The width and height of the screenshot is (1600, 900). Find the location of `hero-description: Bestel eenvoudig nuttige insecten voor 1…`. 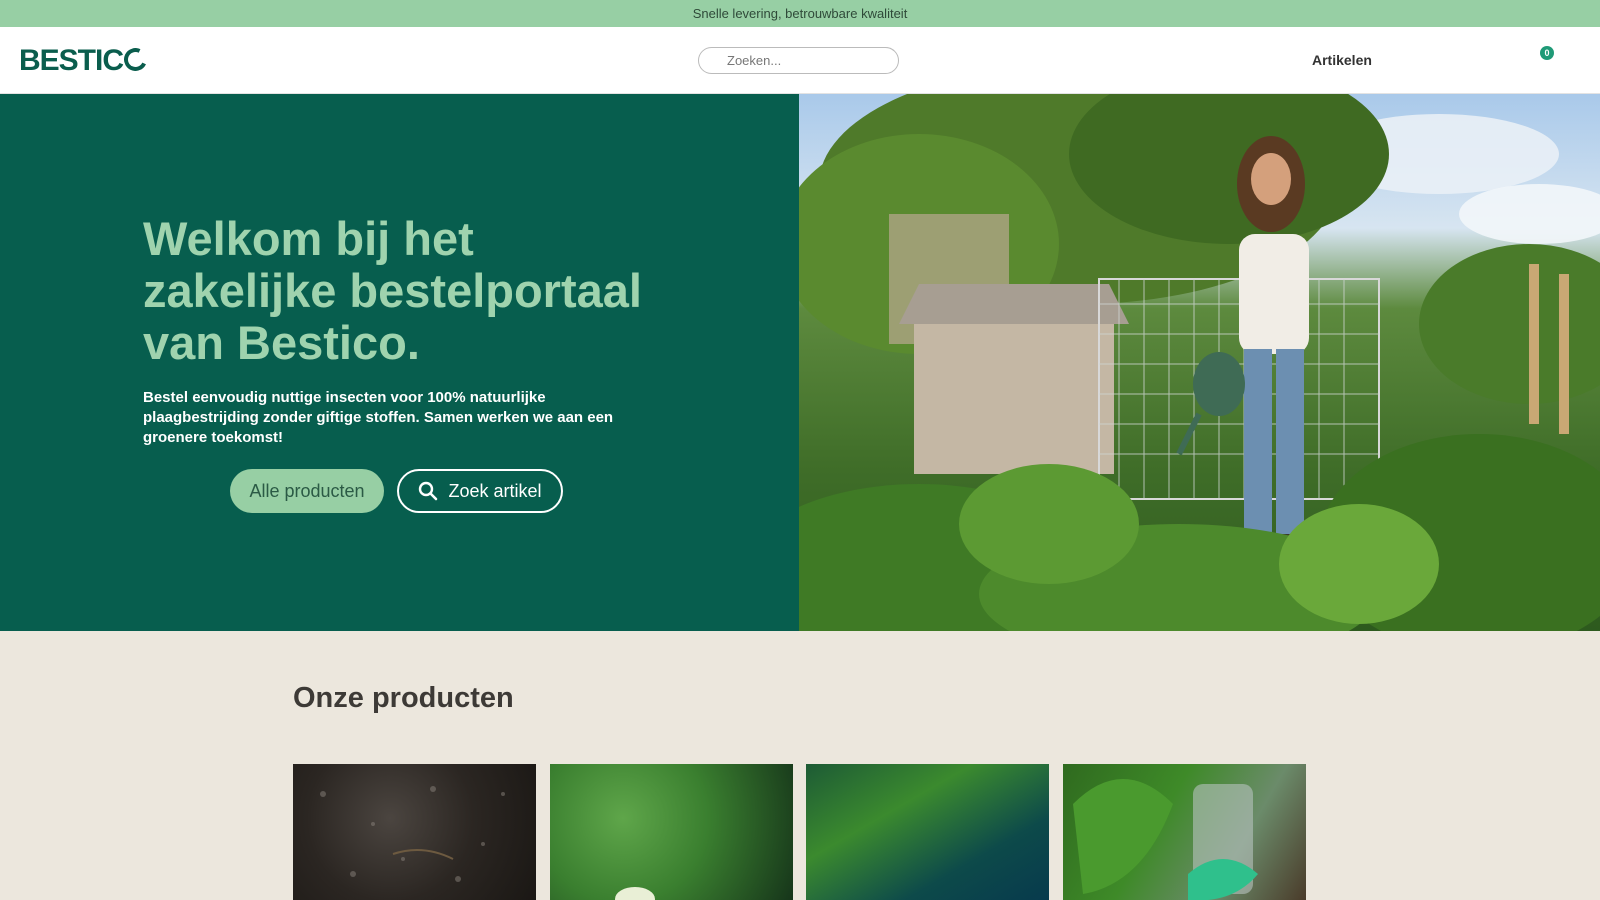

hero-description: Bestel eenvoudig nuttige insecten voor 1… is located at coordinates (378, 417).